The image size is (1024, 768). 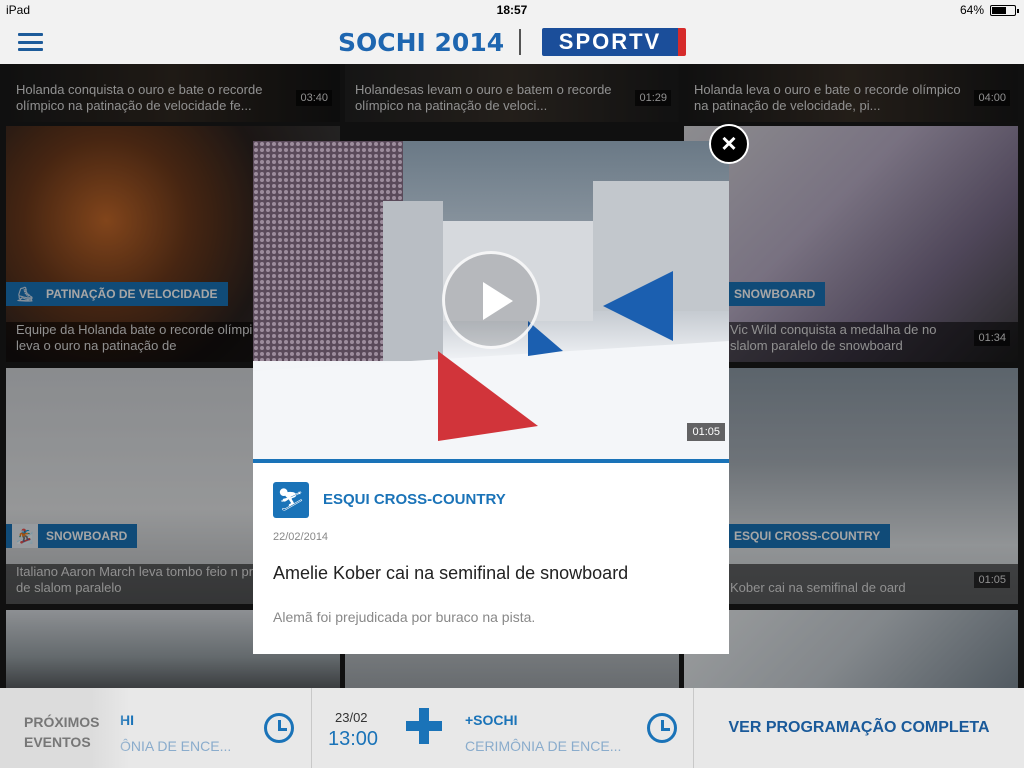 I want to click on divider, so click(x=311, y=728).